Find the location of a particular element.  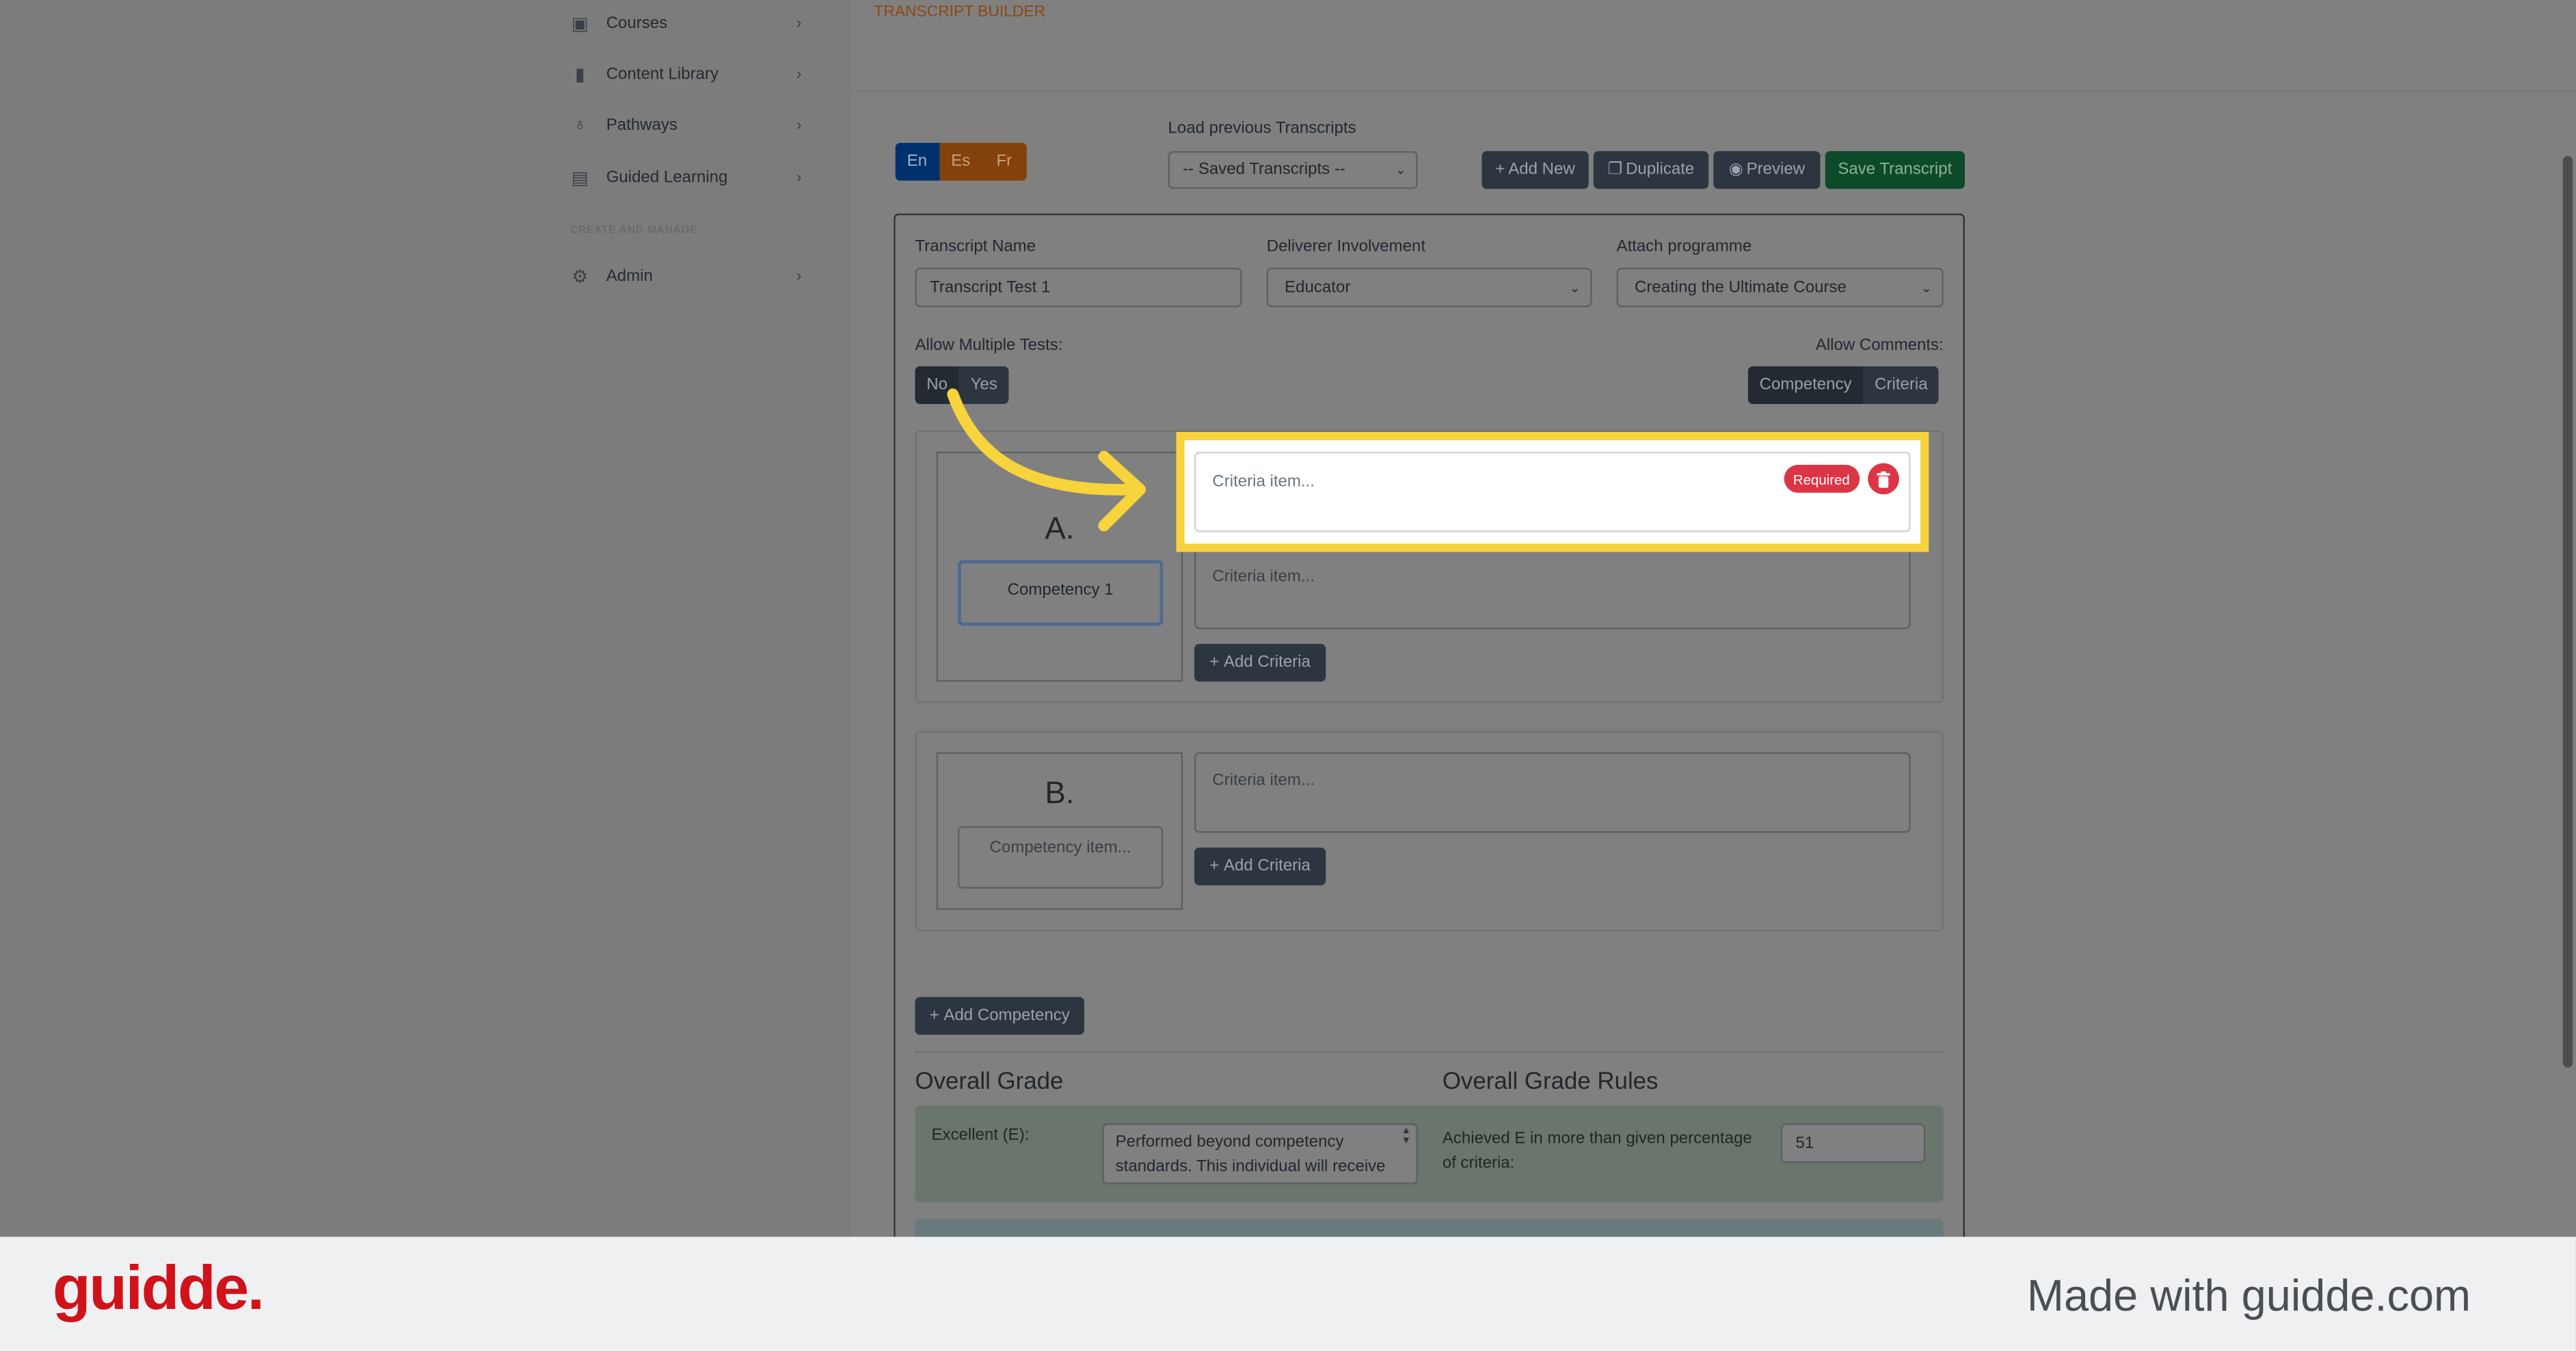

delete-criteria-button is located at coordinates (1883, 479).